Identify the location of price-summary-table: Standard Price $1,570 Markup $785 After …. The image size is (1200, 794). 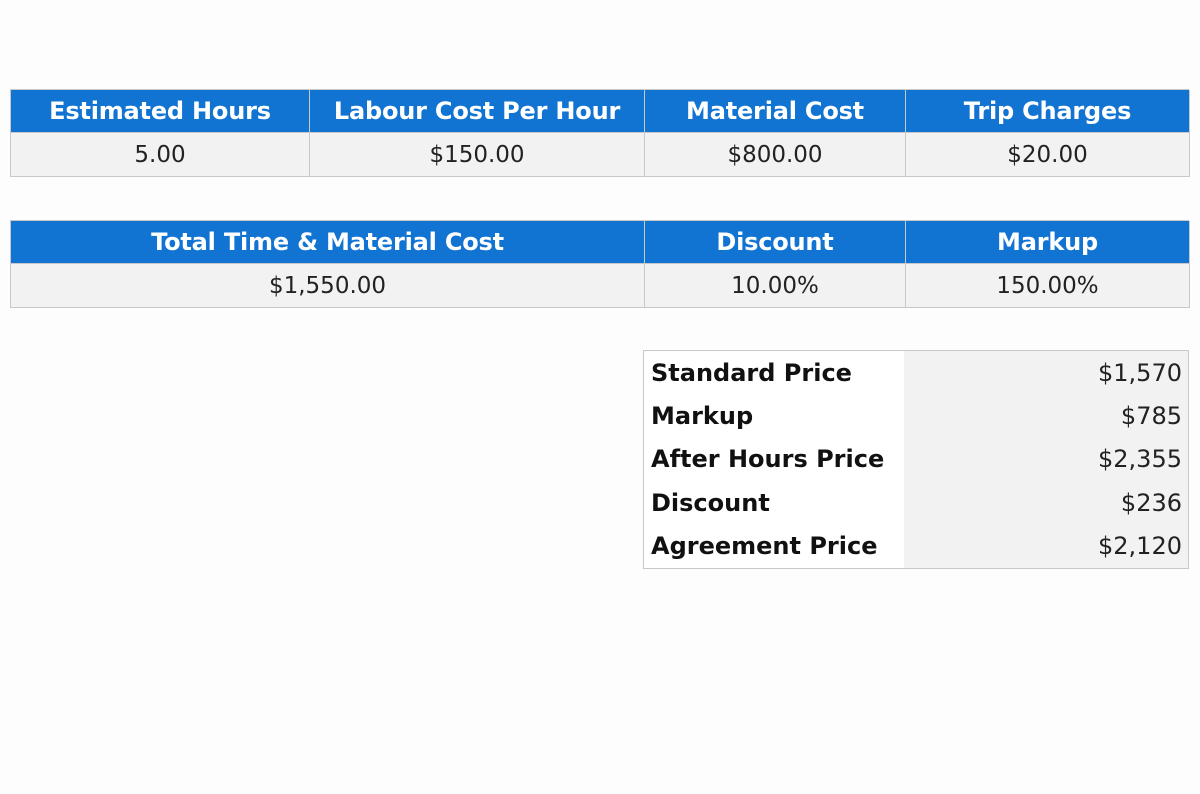
(916, 459).